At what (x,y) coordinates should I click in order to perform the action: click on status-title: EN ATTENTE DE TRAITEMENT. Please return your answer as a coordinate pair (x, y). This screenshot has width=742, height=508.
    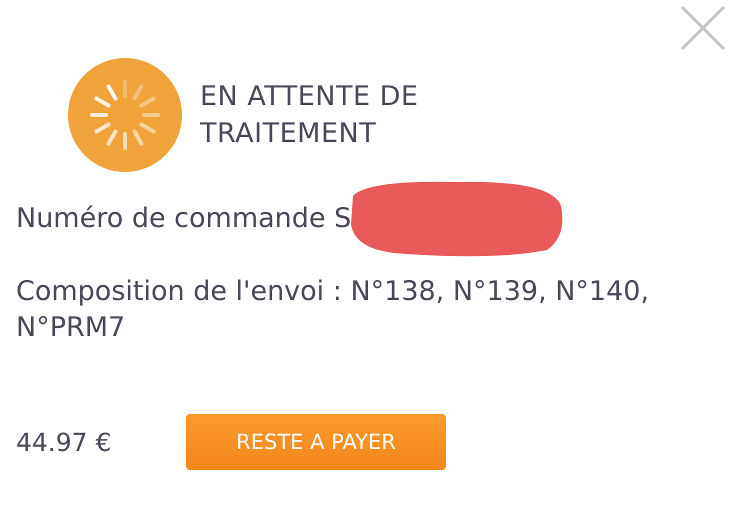
    Looking at the image, I should click on (310, 115).